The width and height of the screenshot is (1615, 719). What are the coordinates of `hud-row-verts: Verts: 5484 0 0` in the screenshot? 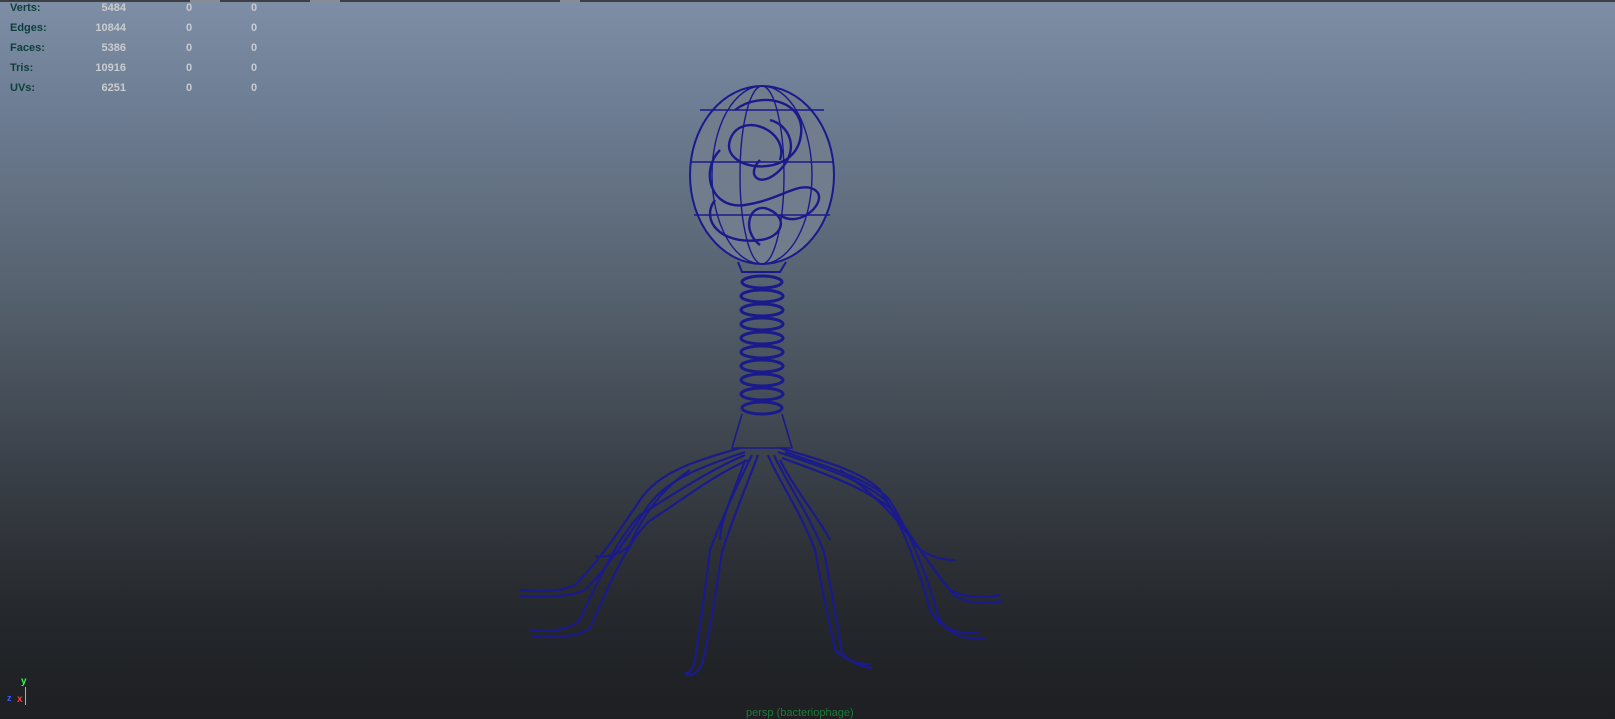 It's located at (135, 12).